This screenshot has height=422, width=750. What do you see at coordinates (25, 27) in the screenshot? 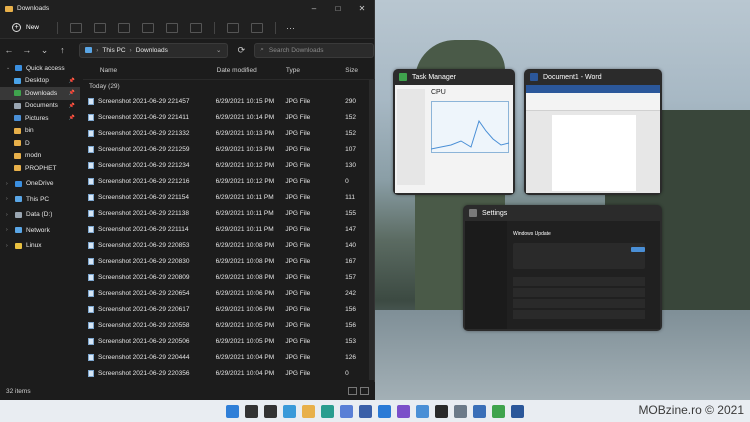
I see `new-button: + New` at bounding box center [25, 27].